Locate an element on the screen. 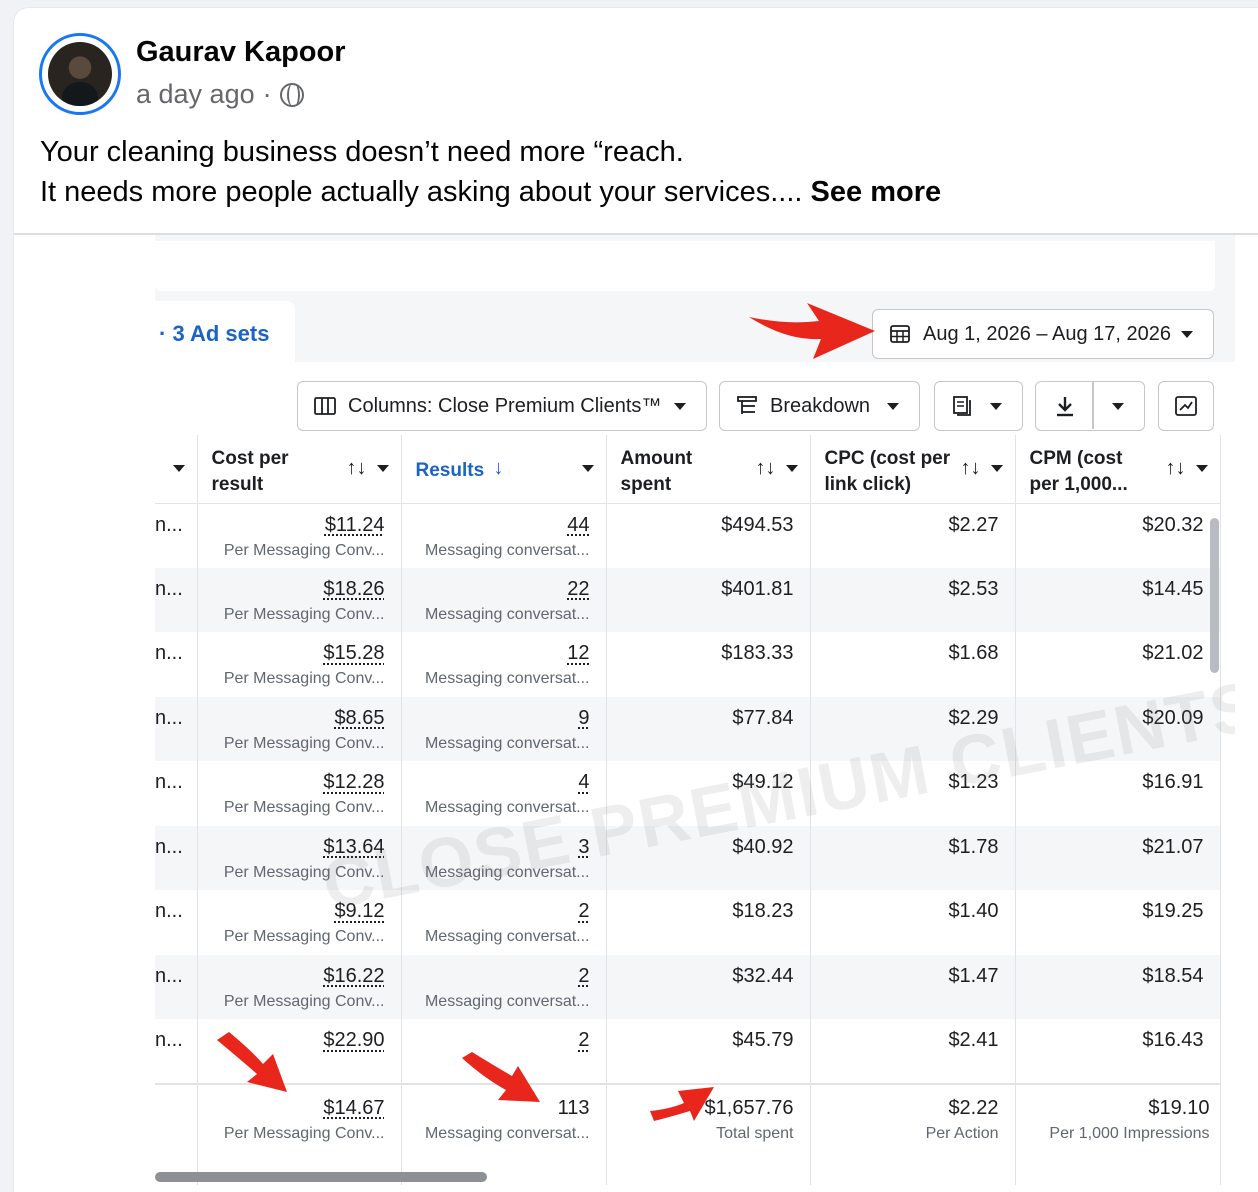 This screenshot has width=1258, height=1192. results-value: 12 is located at coordinates (578, 653).